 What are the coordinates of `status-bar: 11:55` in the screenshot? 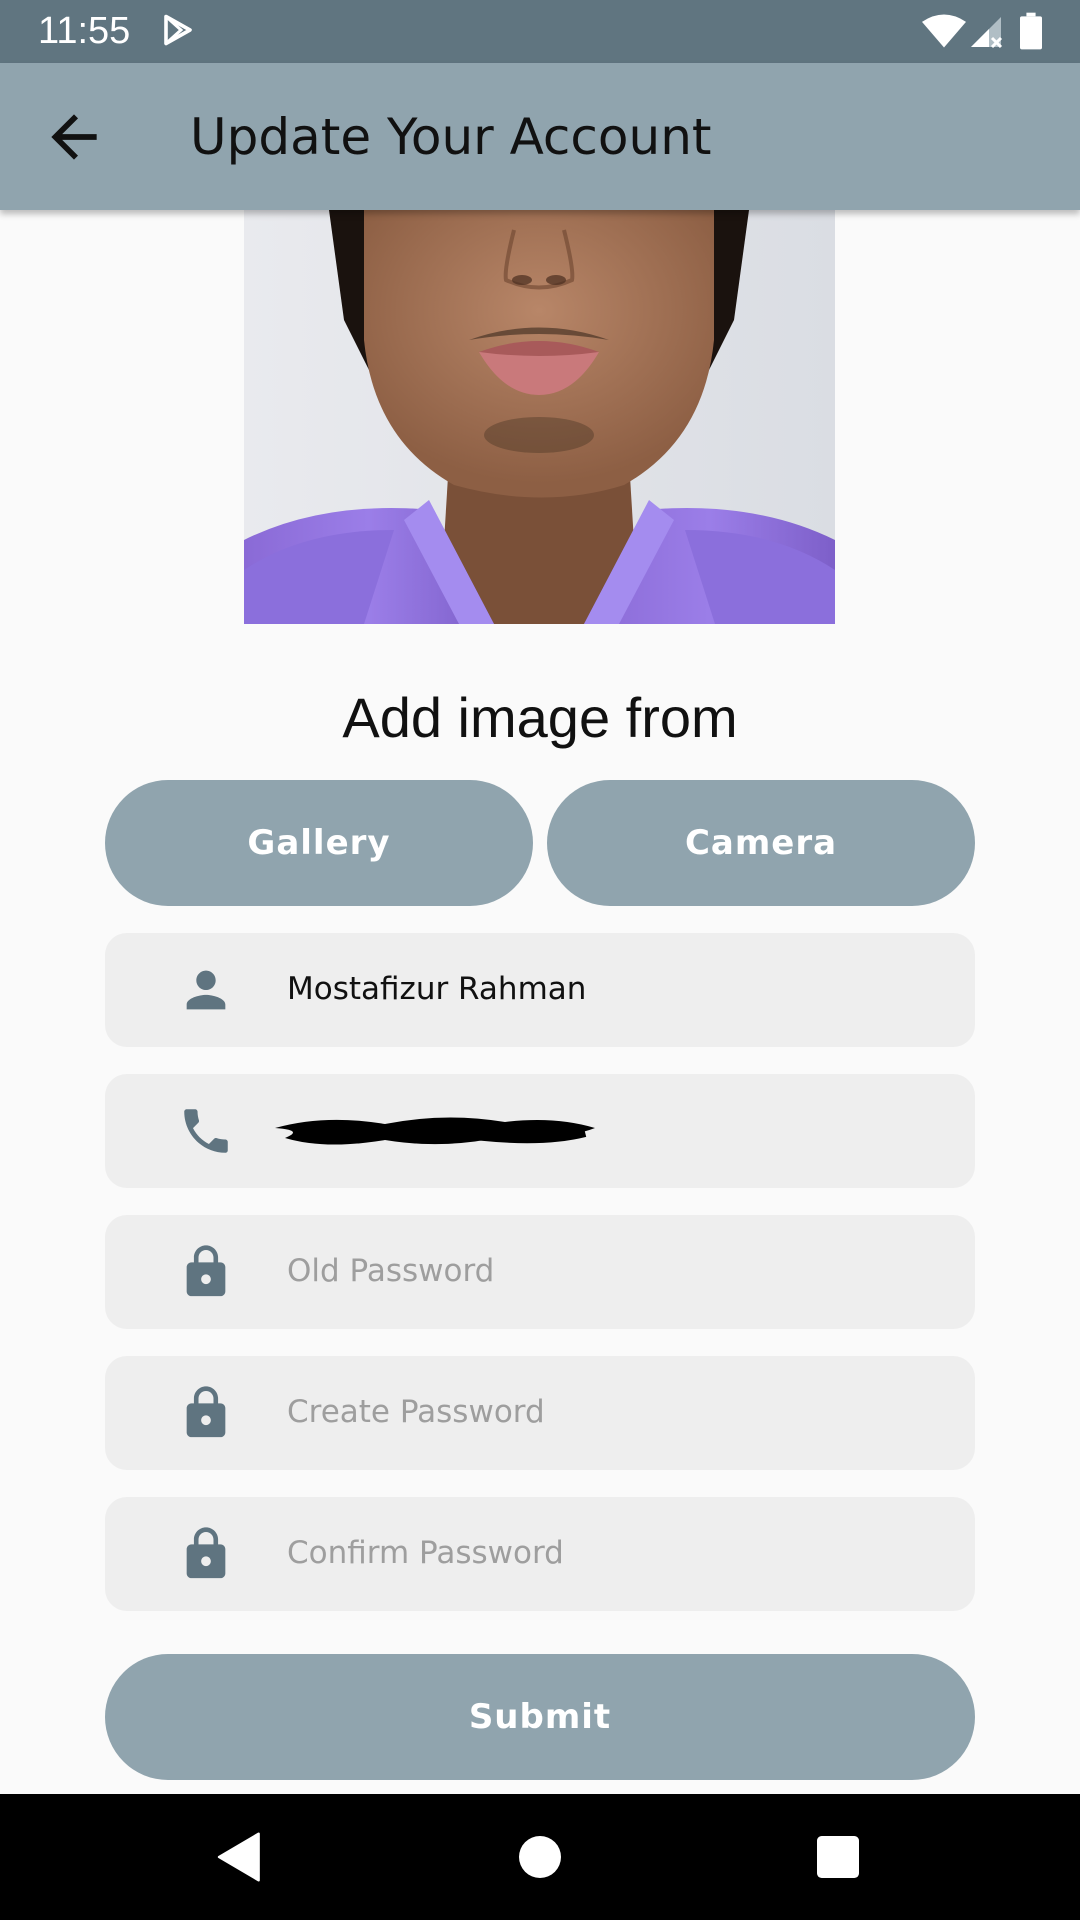 It's located at (540, 31).